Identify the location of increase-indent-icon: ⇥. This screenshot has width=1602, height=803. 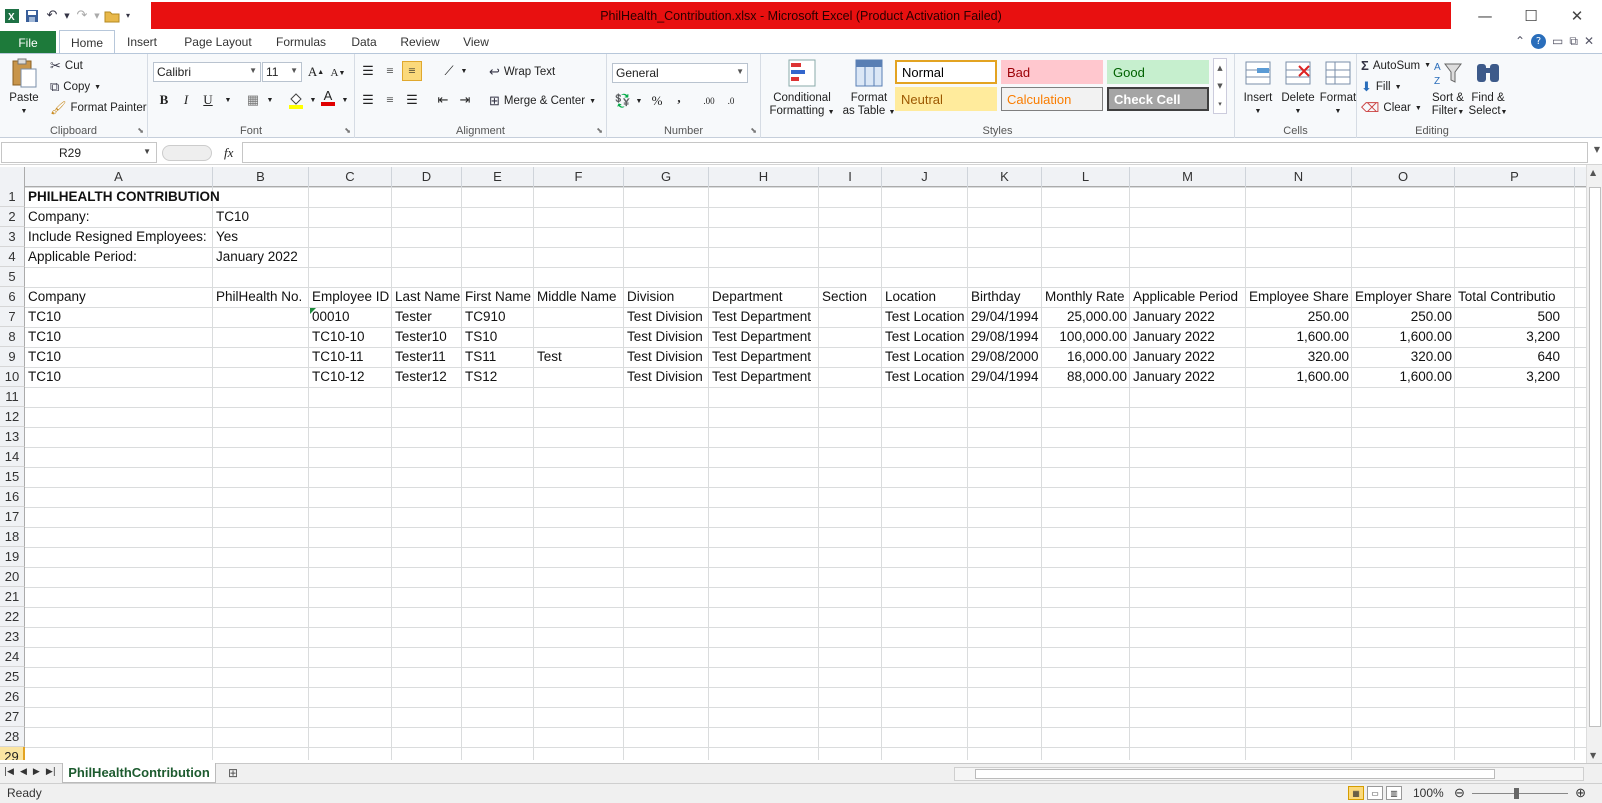
(465, 100).